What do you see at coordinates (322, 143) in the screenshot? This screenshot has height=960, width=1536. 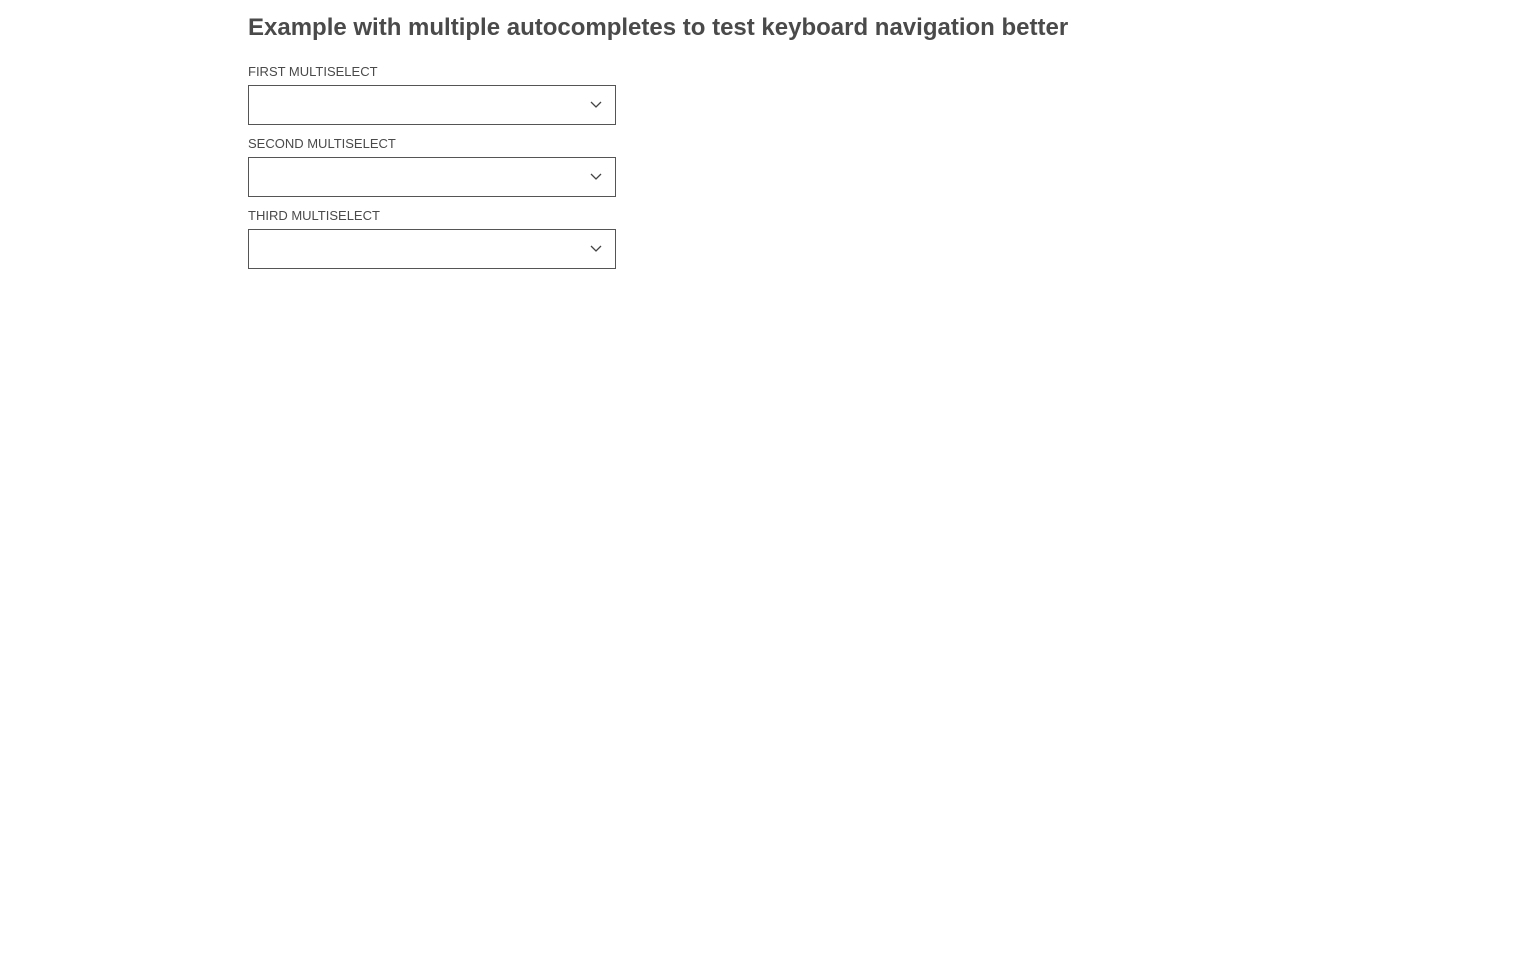 I see `second-multiselect-label: SECOND MULTISELECT` at bounding box center [322, 143].